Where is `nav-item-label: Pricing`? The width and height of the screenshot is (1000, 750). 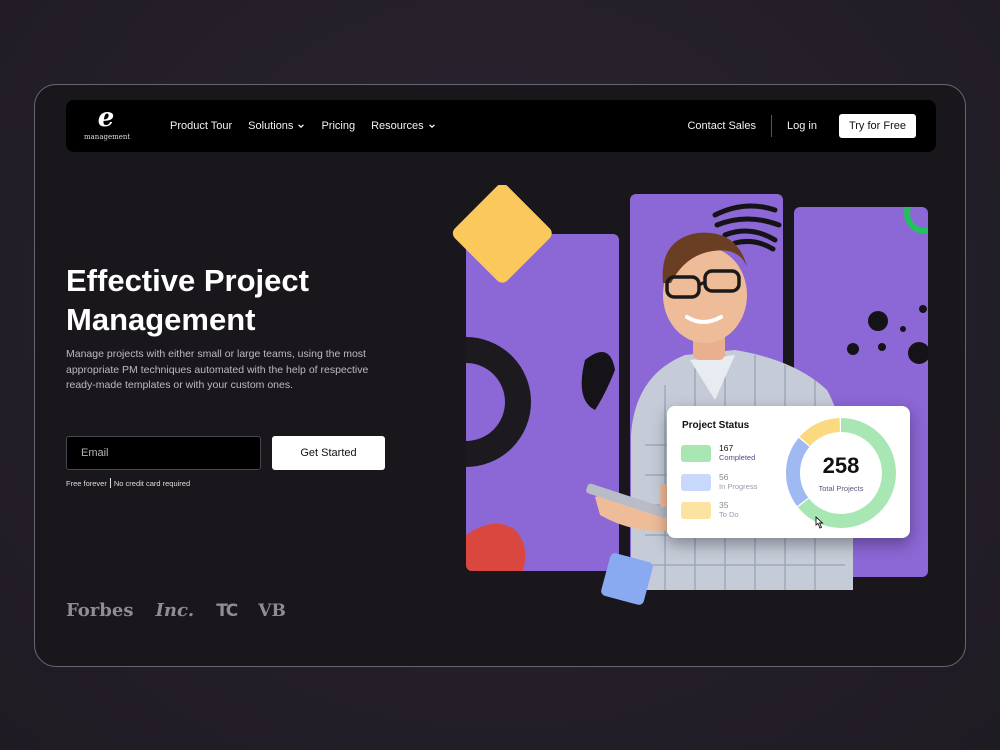
nav-item-label: Pricing is located at coordinates (338, 126).